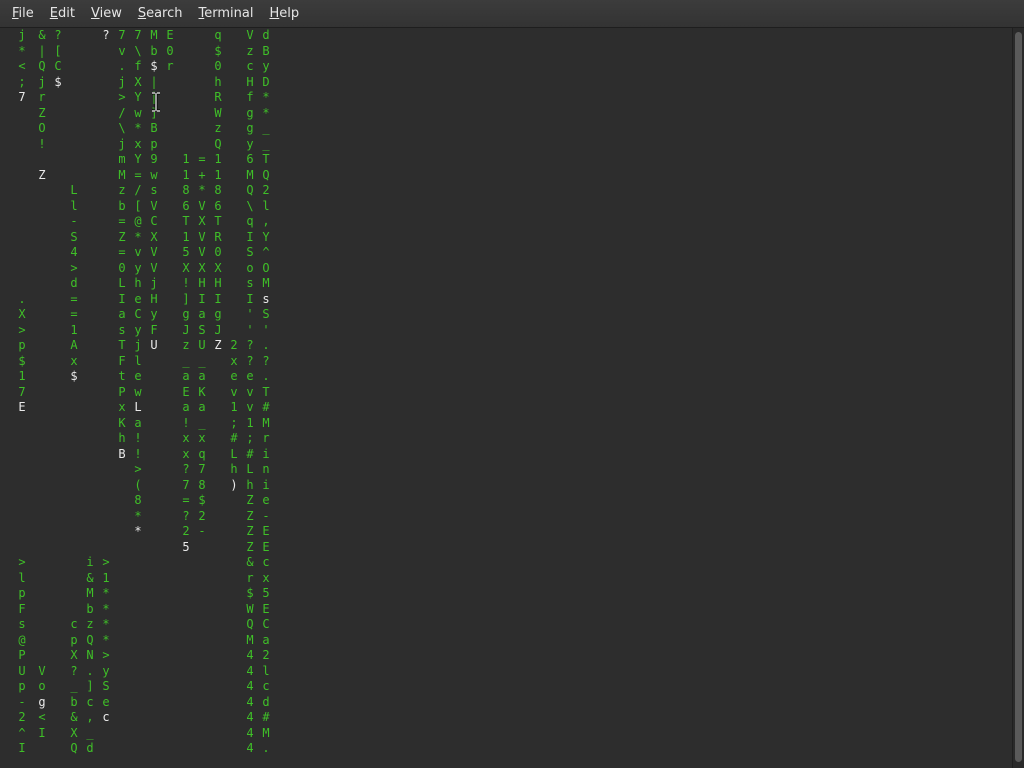 This screenshot has width=1024, height=768. Describe the element at coordinates (250, 608) in the screenshot. I see `rain-glyph: W` at that location.